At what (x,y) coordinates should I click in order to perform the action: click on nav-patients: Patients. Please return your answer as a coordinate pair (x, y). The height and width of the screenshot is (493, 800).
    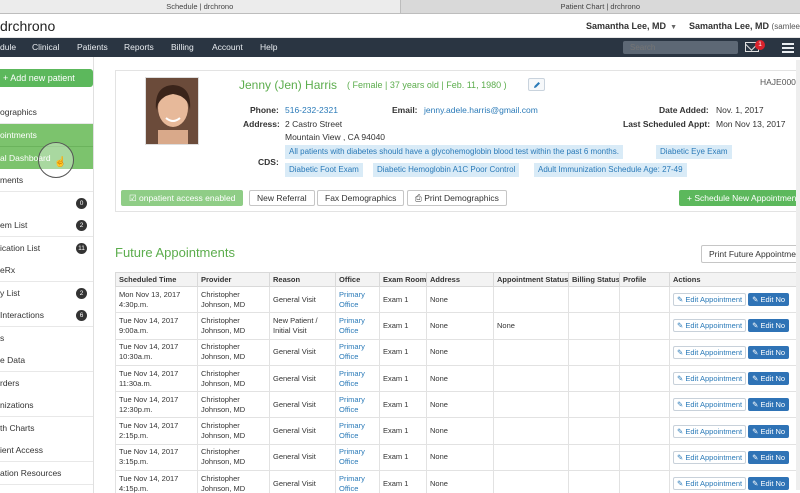
    Looking at the image, I should click on (92, 47).